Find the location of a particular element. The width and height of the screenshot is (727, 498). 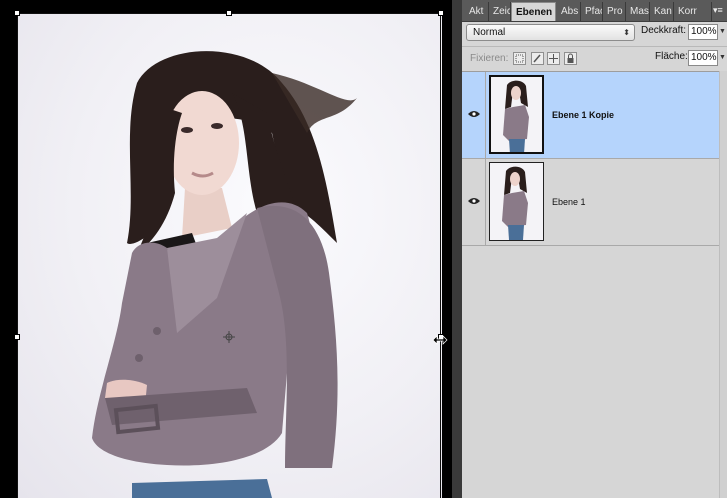

tab-zeichen: Zeic is located at coordinates (500, 11).